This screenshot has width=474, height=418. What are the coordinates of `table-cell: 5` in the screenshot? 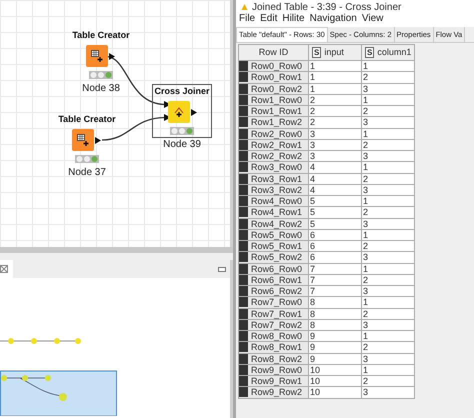 It's located at (312, 212).